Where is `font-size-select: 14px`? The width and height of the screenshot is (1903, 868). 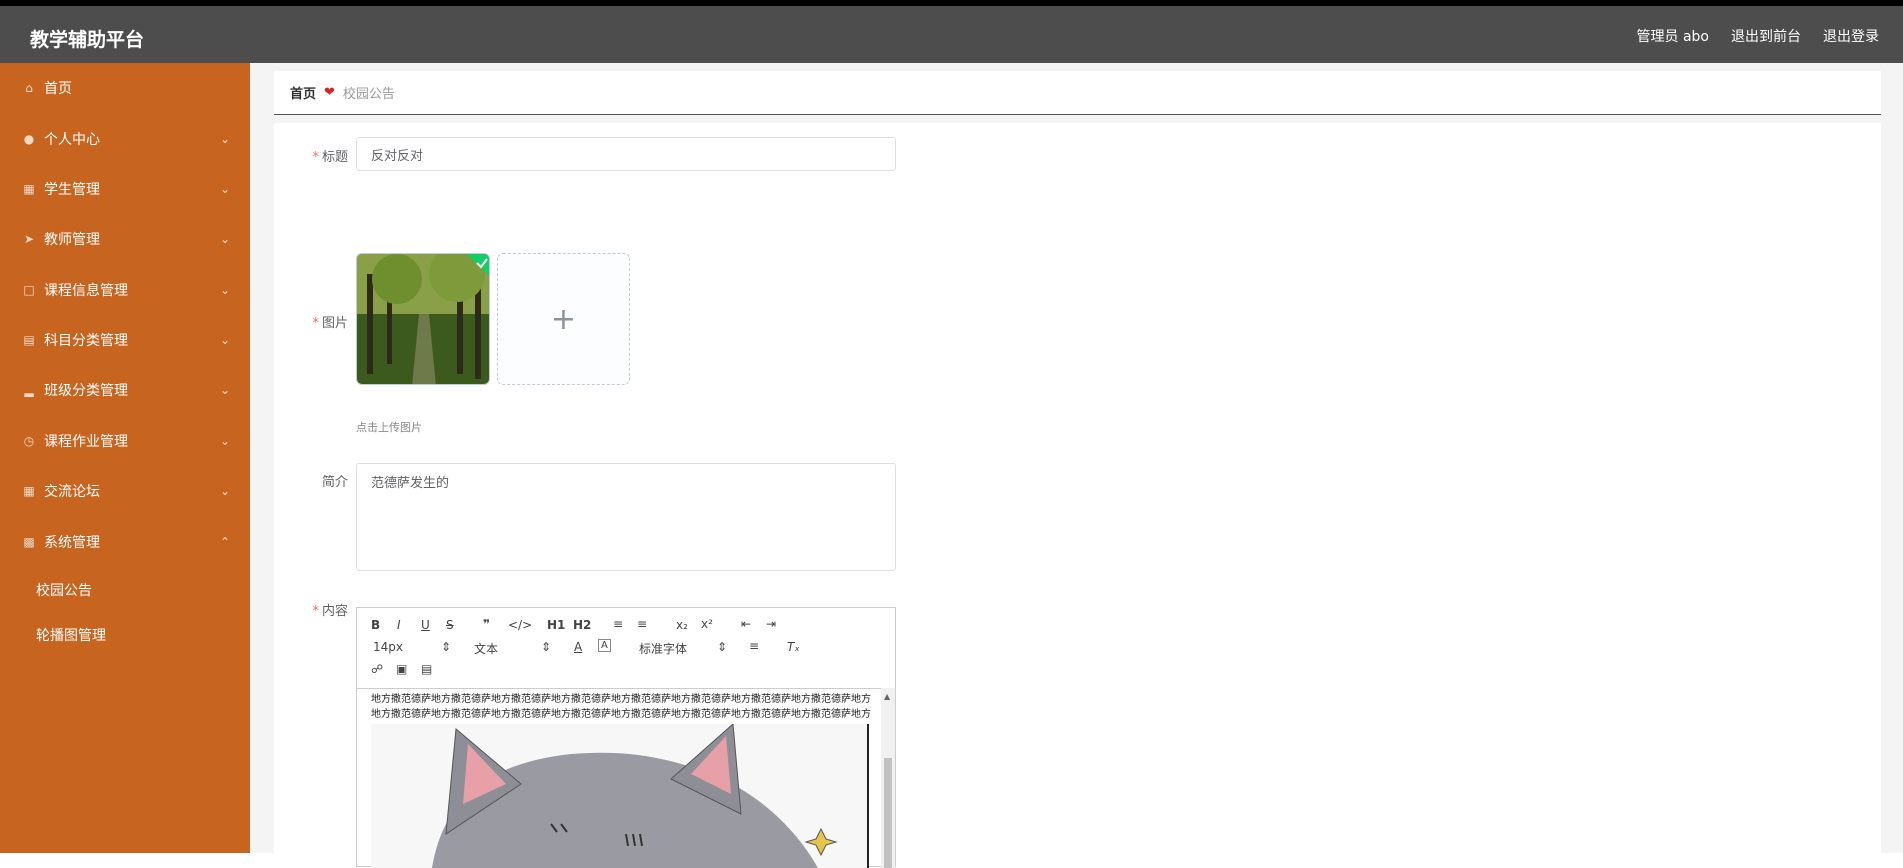
font-size-select: 14px is located at coordinates (388, 647).